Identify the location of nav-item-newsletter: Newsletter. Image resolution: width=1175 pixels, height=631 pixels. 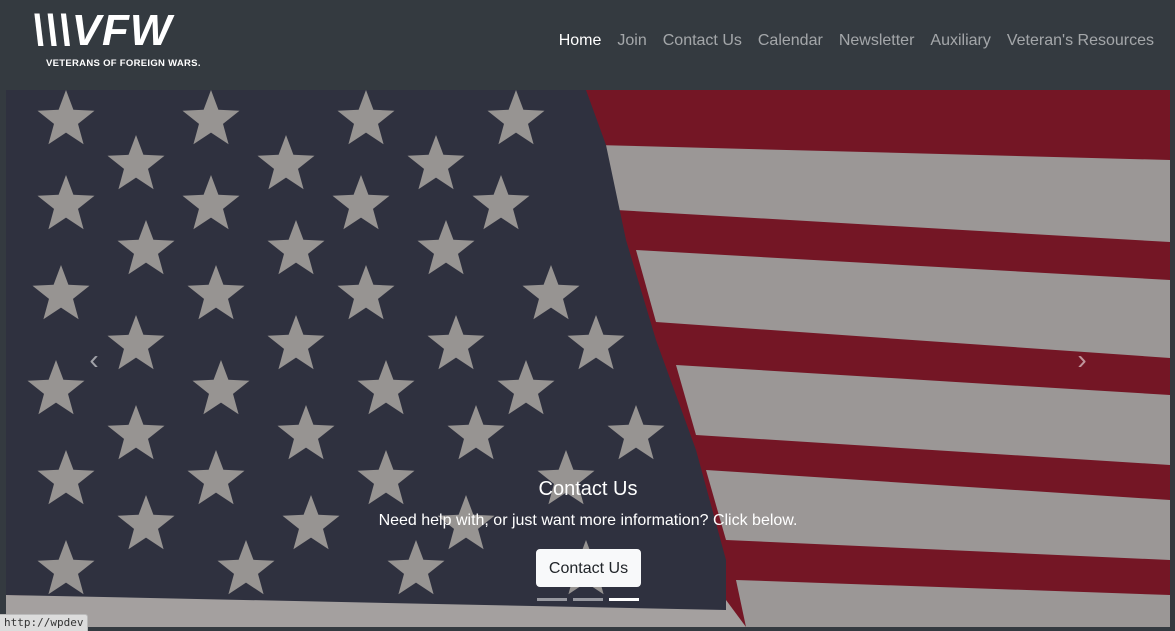
(877, 41).